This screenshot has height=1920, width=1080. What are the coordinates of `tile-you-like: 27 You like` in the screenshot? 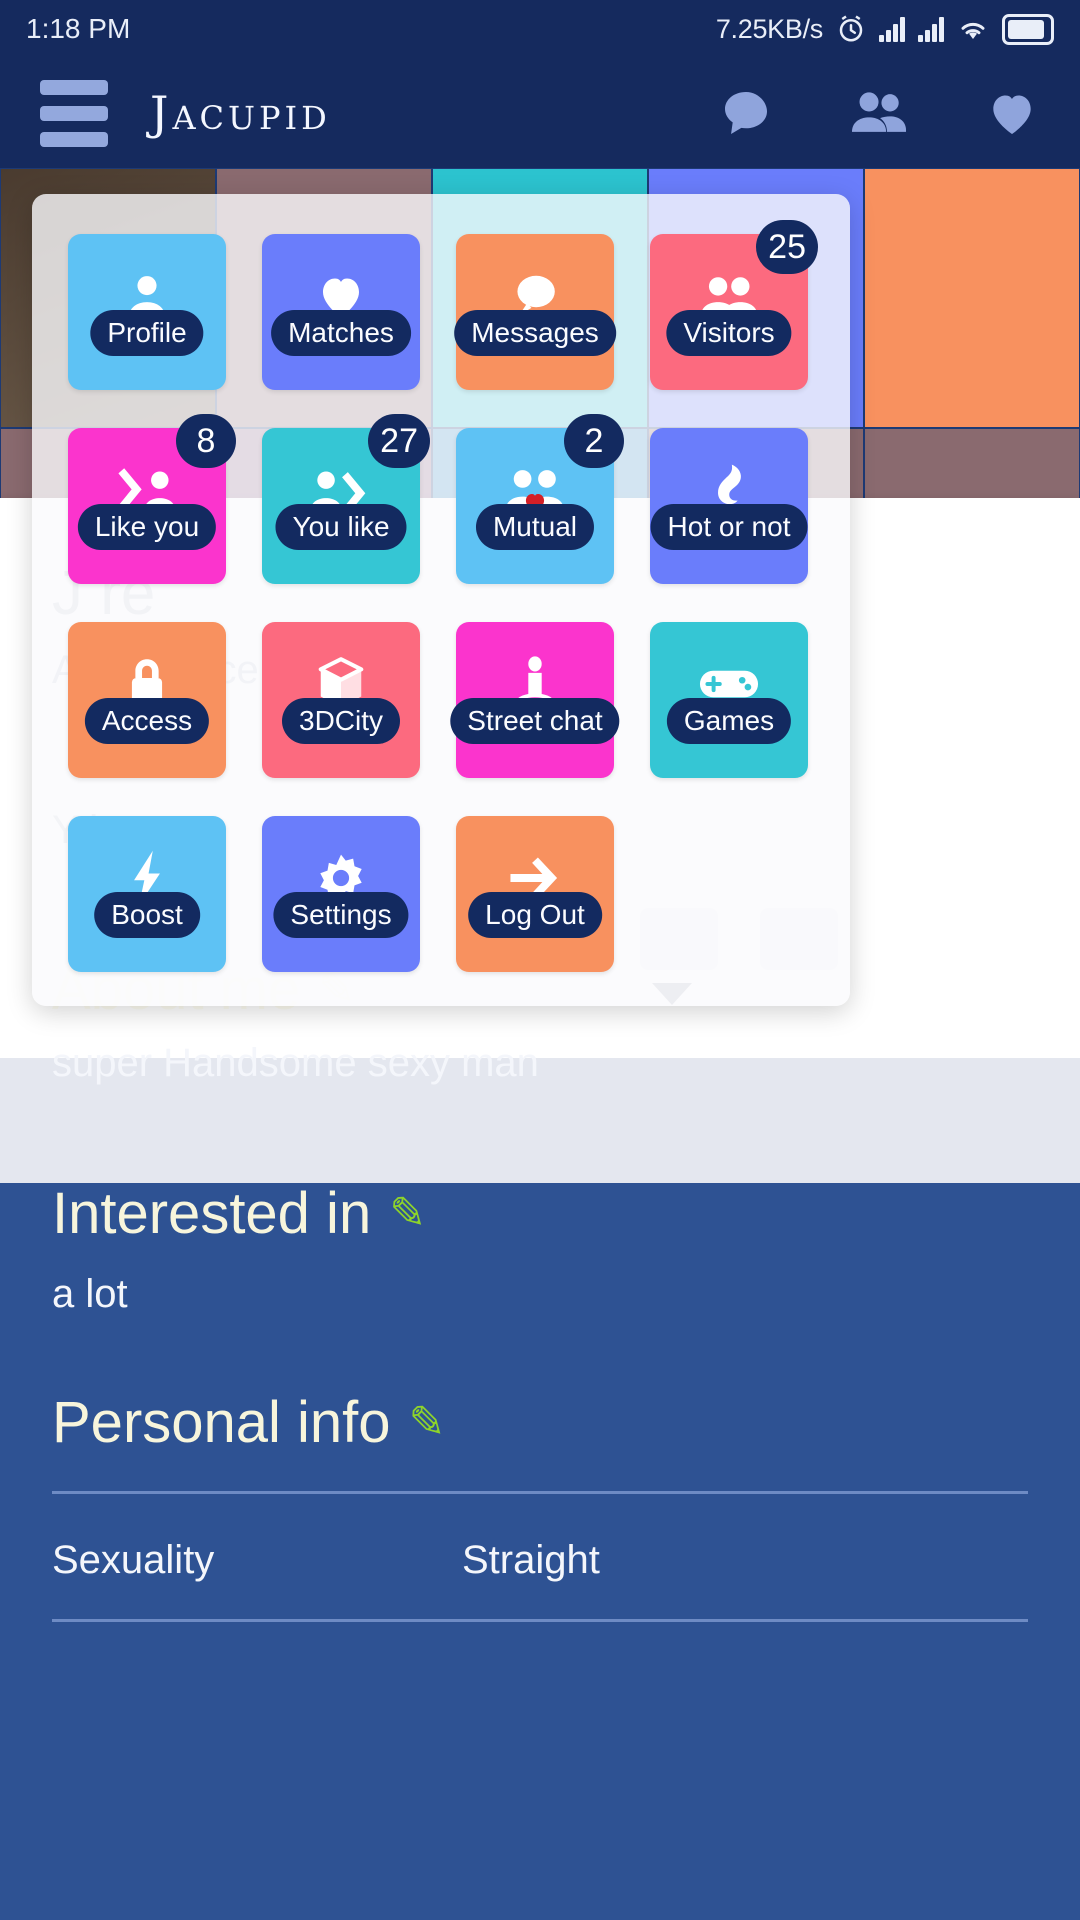 It's located at (346, 499).